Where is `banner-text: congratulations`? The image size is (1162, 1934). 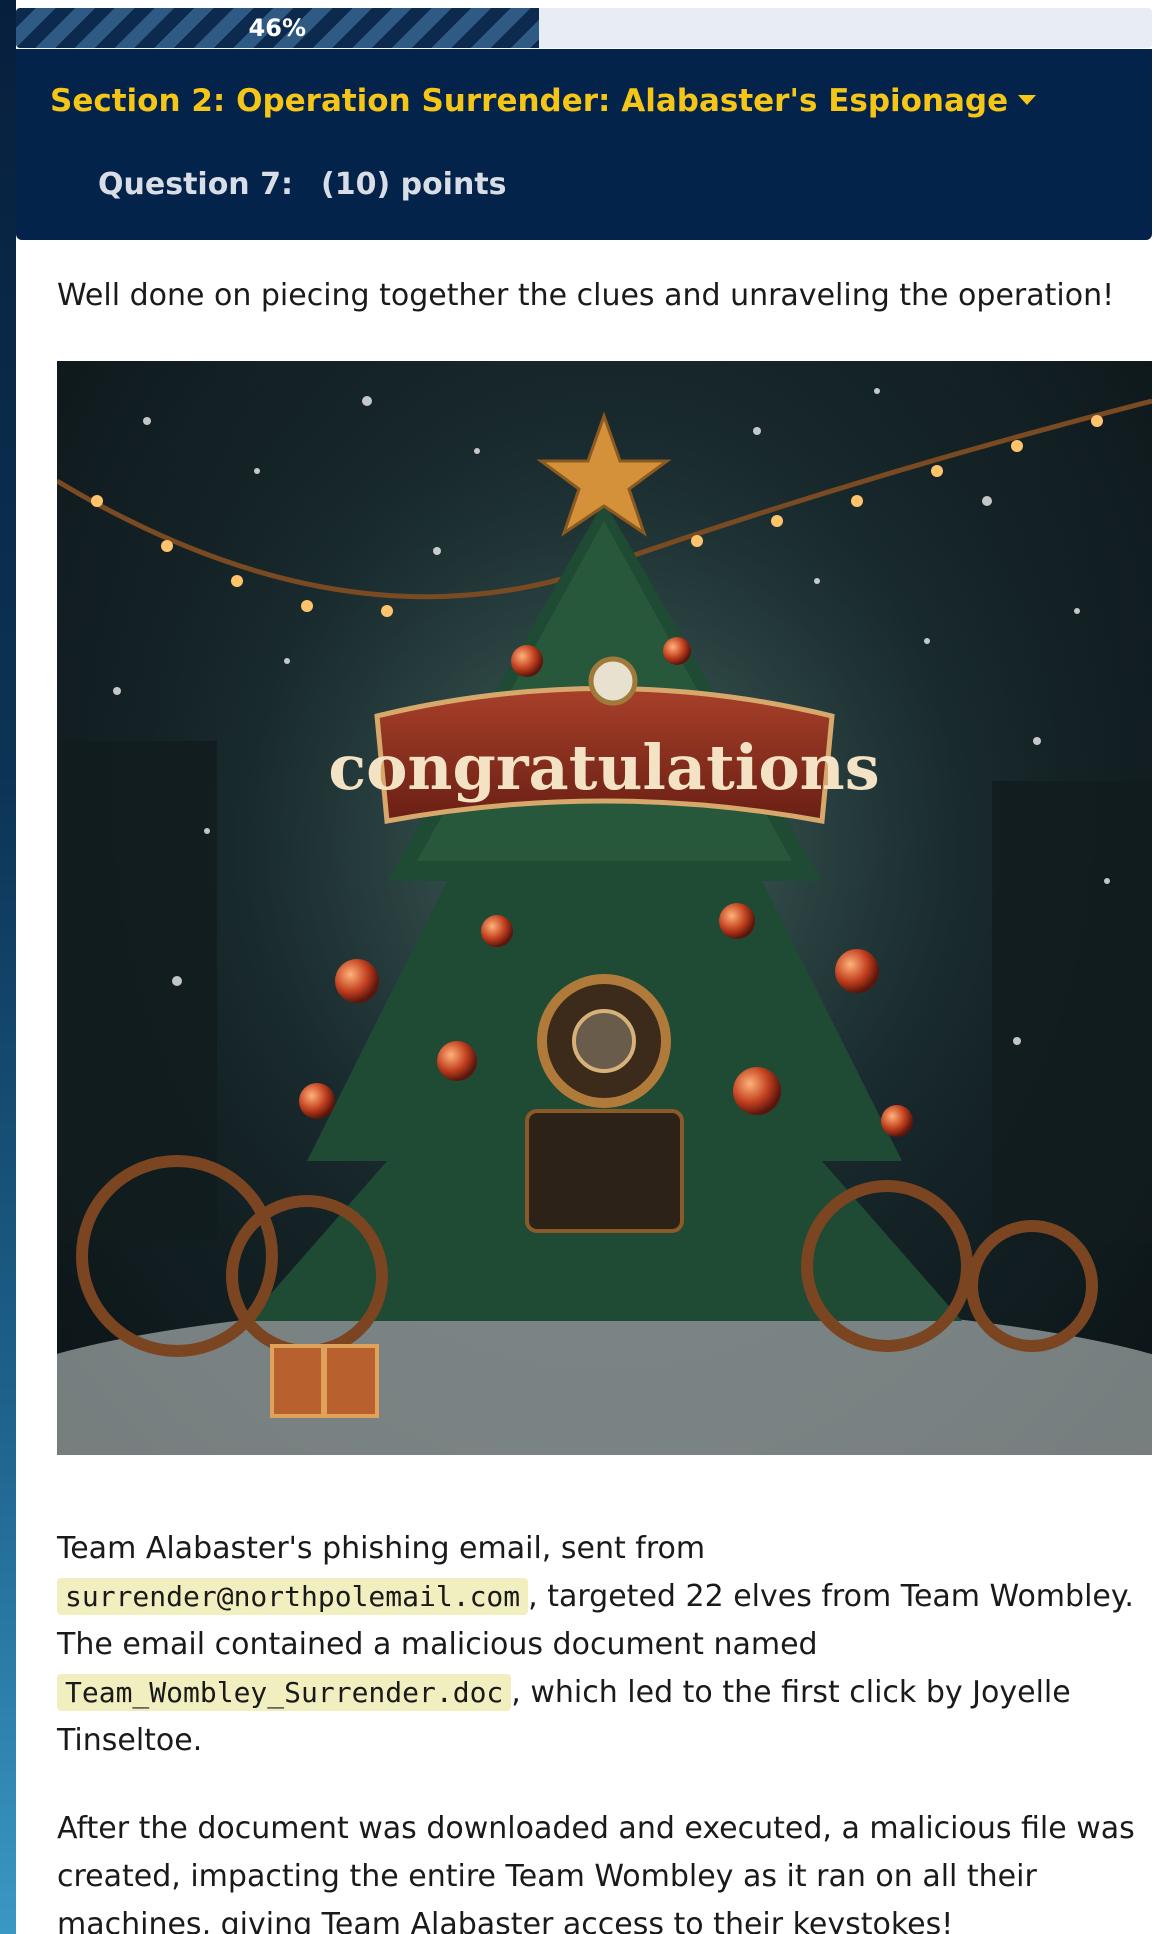 banner-text: congratulations is located at coordinates (603, 767).